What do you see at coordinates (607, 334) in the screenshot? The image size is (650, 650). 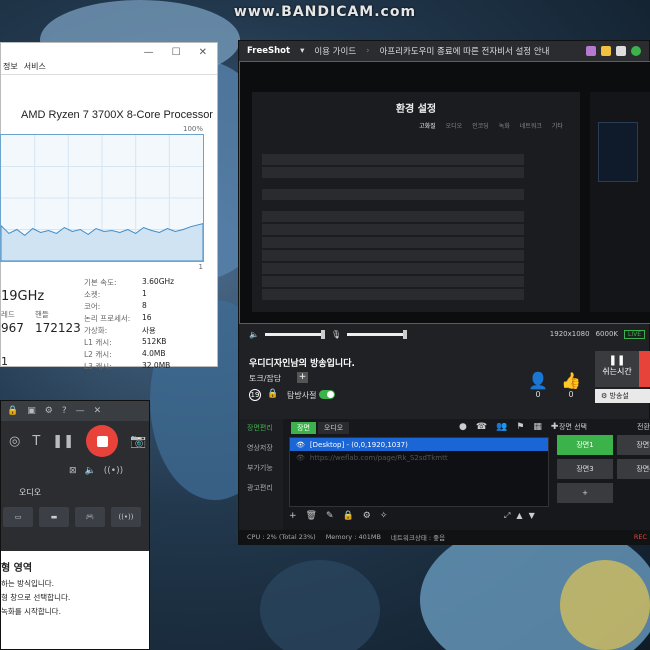 I see `bitrate-select: 6000K` at bounding box center [607, 334].